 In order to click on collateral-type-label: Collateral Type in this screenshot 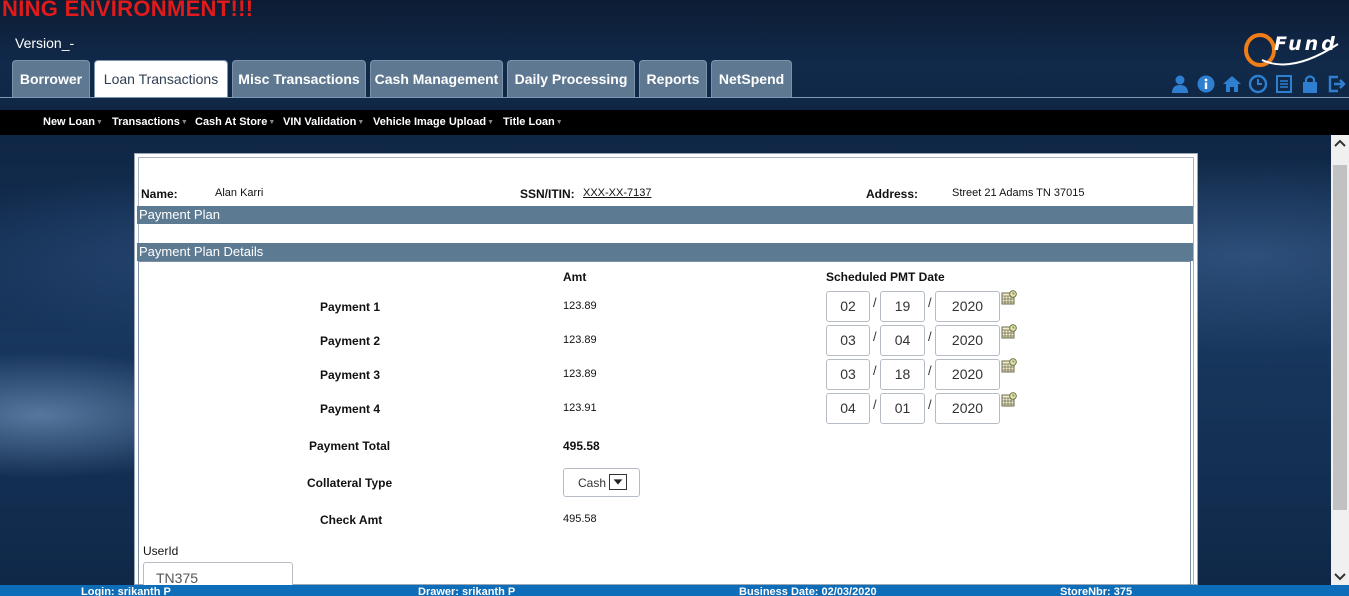, I will do `click(350, 483)`.